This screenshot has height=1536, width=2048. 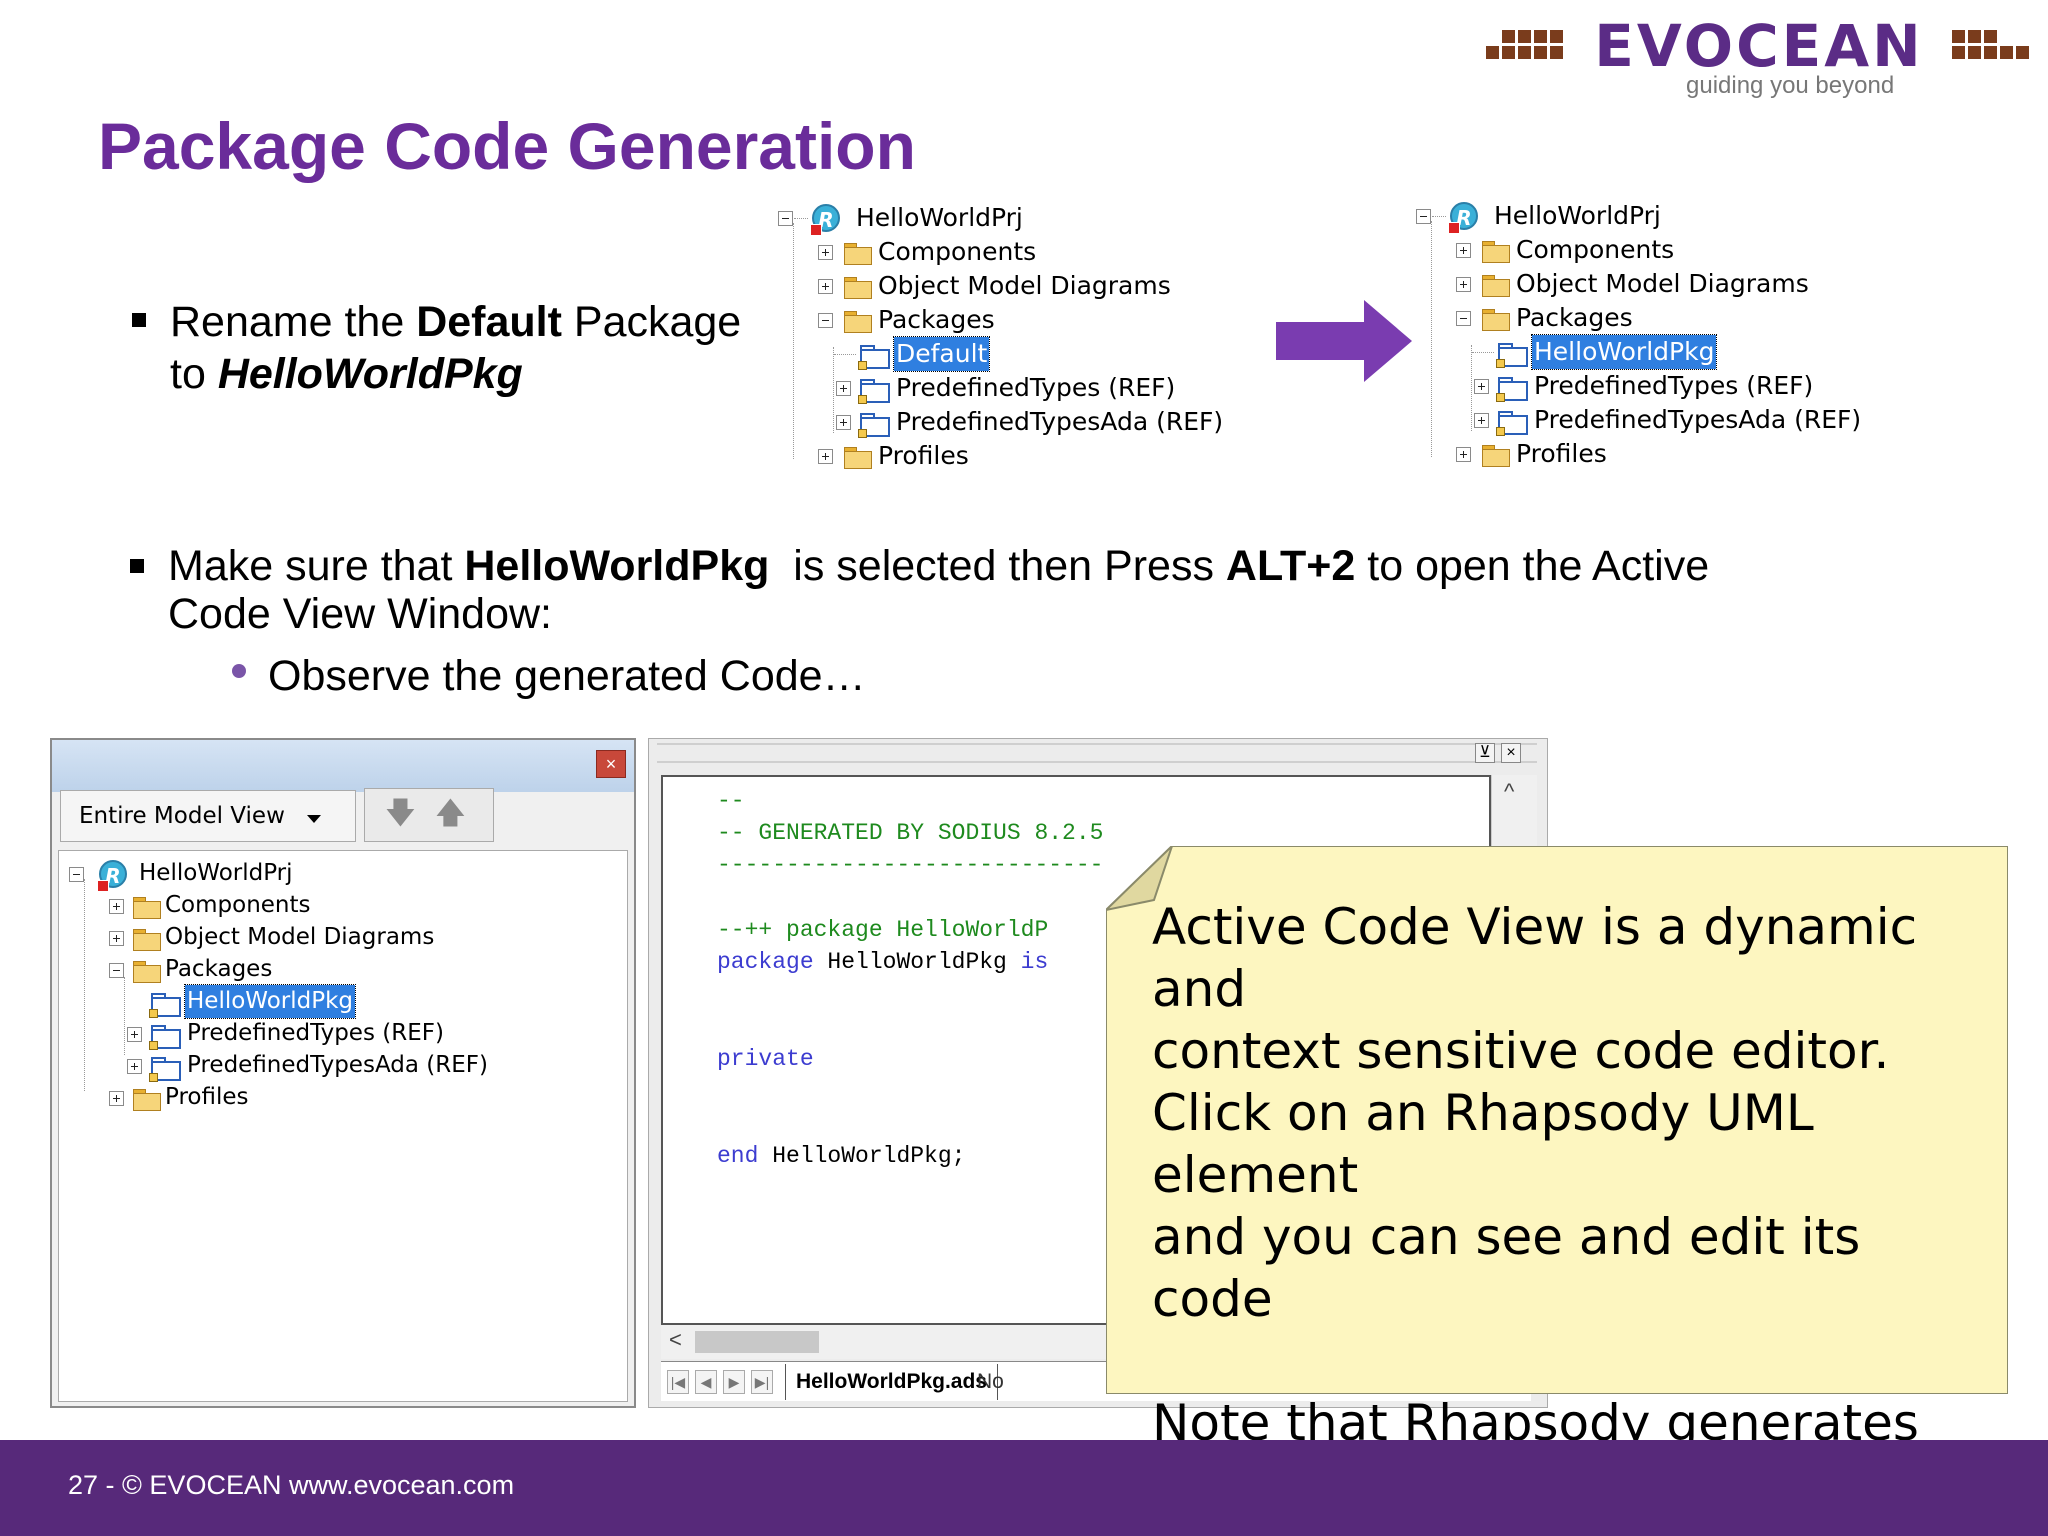 What do you see at coordinates (765, 962) in the screenshot?
I see `code-keyword: package` at bounding box center [765, 962].